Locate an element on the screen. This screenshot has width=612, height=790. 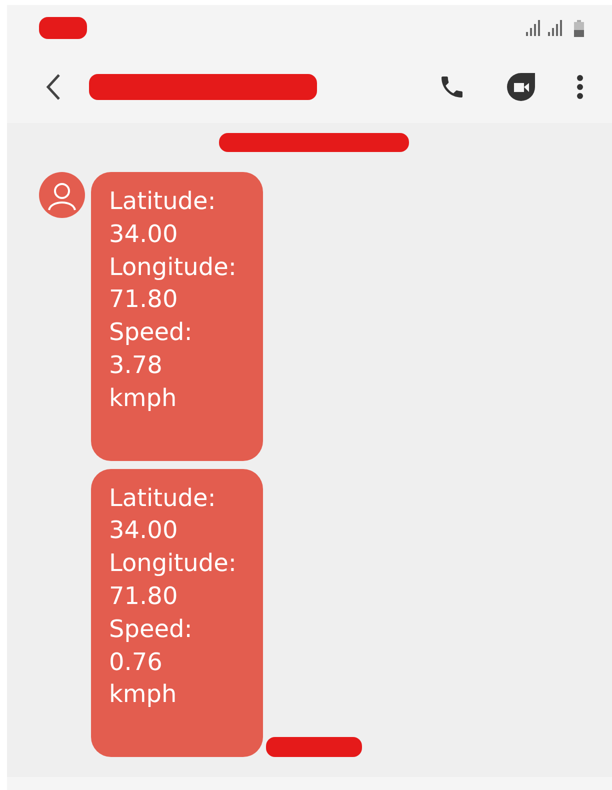
redaction-mark is located at coordinates (63, 28).